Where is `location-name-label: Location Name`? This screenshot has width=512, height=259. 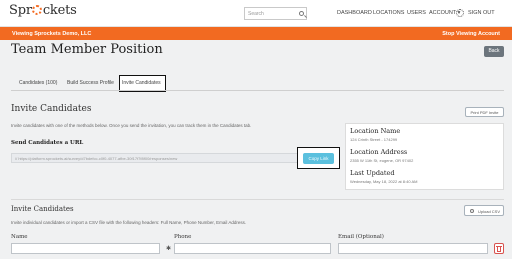 location-name-label: Location Name is located at coordinates (375, 131).